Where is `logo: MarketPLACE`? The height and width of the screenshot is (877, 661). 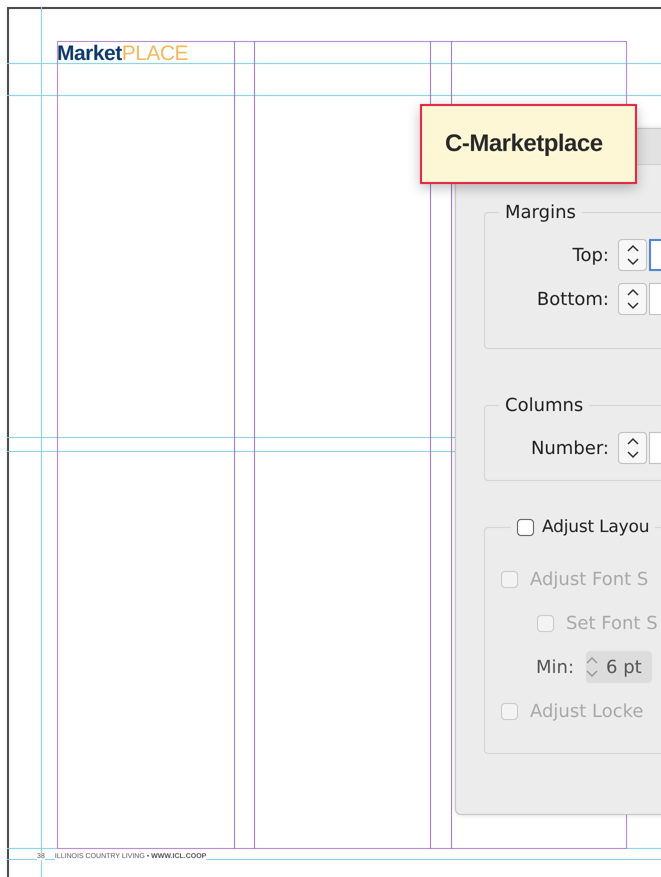
logo: MarketPLACE is located at coordinates (122, 54).